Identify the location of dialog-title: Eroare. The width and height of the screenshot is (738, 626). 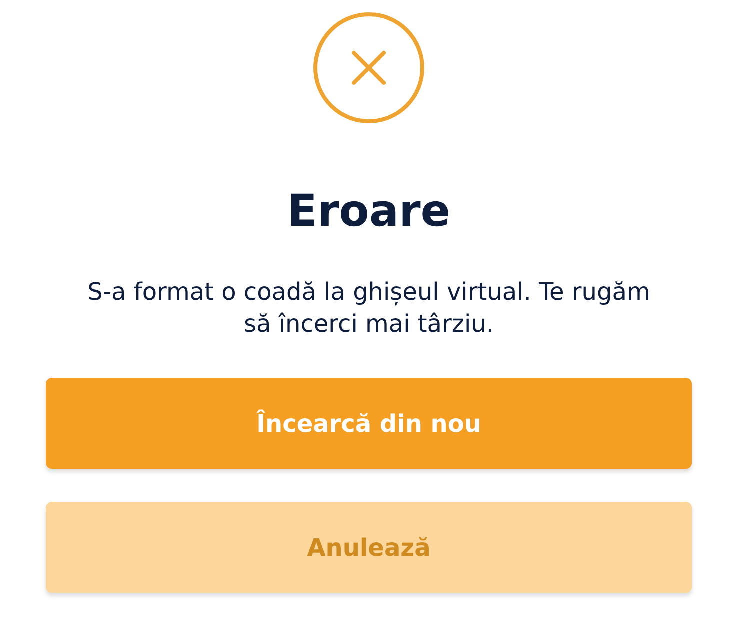
(369, 212).